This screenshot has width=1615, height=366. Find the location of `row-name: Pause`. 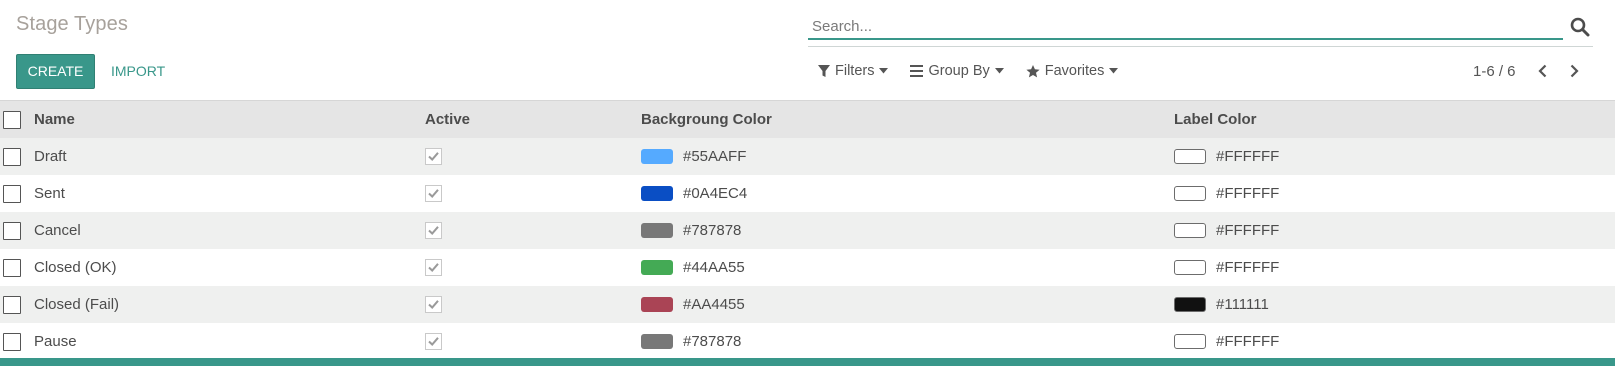

row-name: Pause is located at coordinates (229, 341).